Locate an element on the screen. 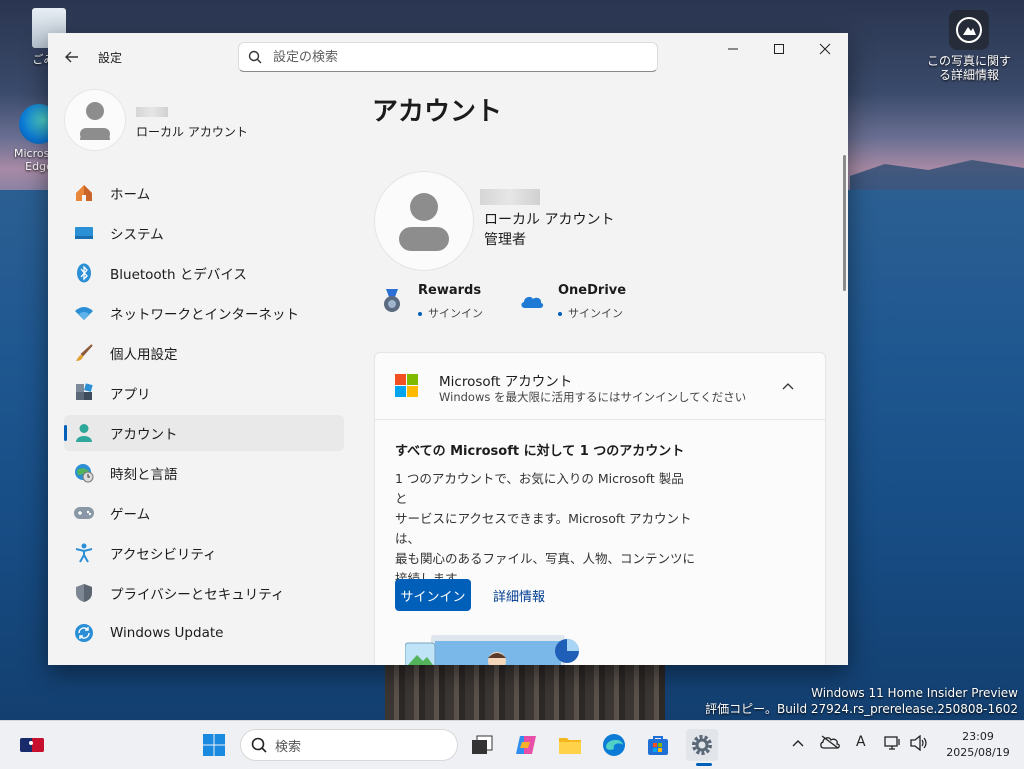  gear-icon is located at coordinates (702, 745).